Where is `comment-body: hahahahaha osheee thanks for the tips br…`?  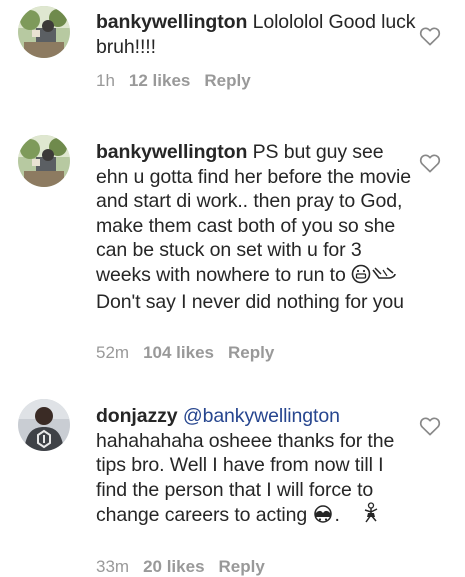 comment-body: hahahahaha osheee thanks for the tips br… is located at coordinates (245, 478).